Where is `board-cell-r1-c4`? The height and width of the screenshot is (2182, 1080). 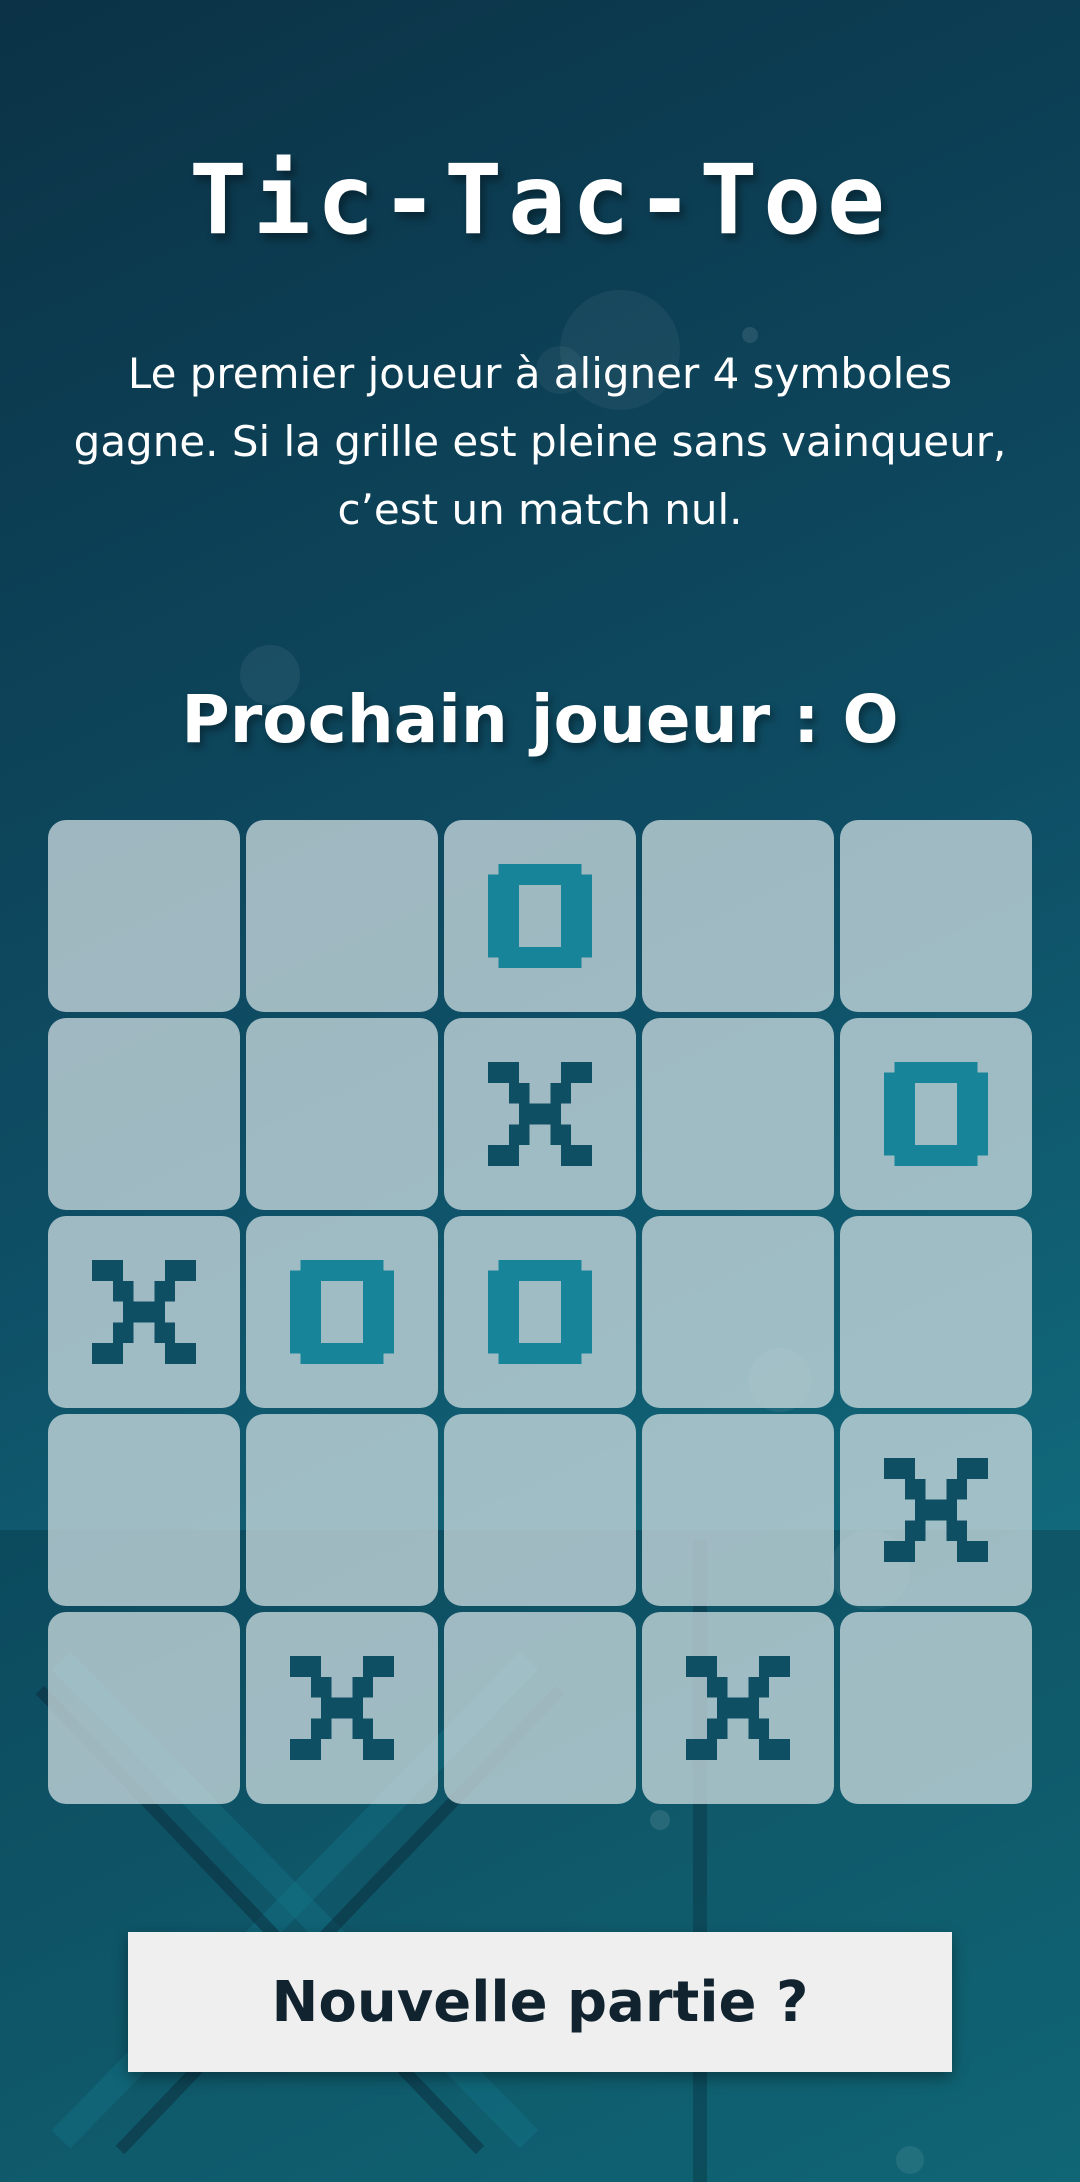
board-cell-r1-c4 is located at coordinates (738, 916).